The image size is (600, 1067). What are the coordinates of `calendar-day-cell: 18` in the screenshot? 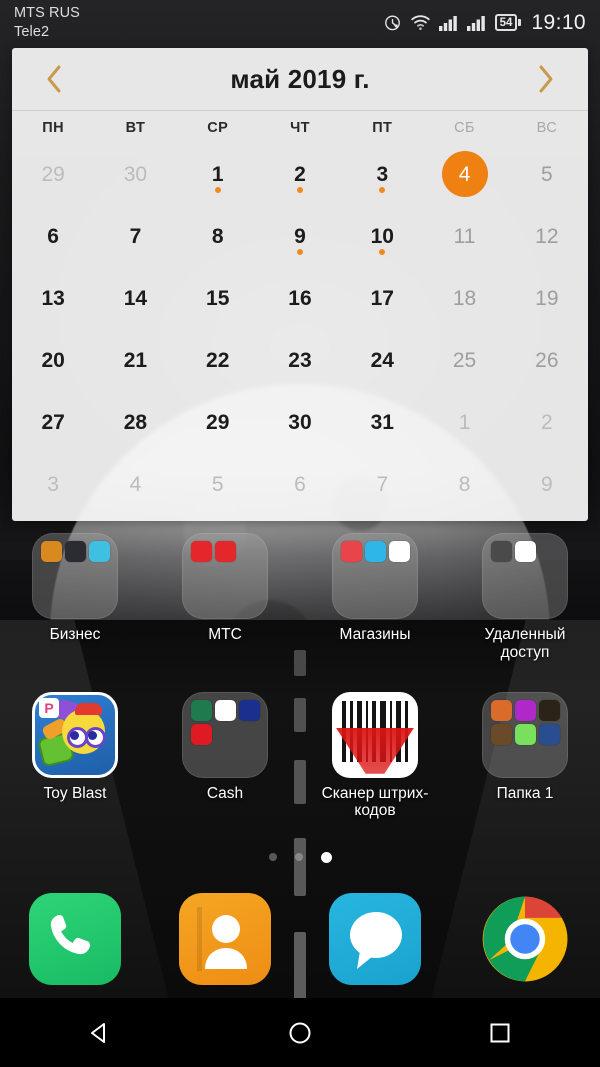 It's located at (464, 298).